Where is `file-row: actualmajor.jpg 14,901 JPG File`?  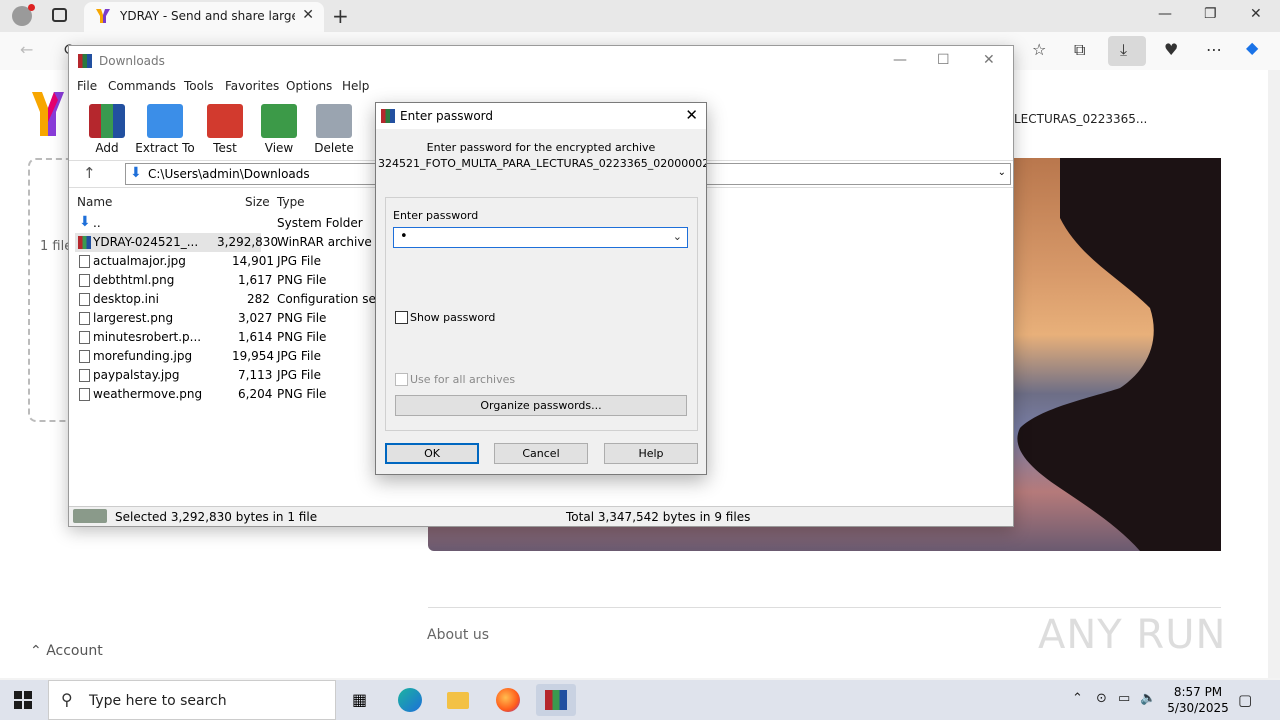
file-row: actualmajor.jpg 14,901 JPG File is located at coordinates (225, 261).